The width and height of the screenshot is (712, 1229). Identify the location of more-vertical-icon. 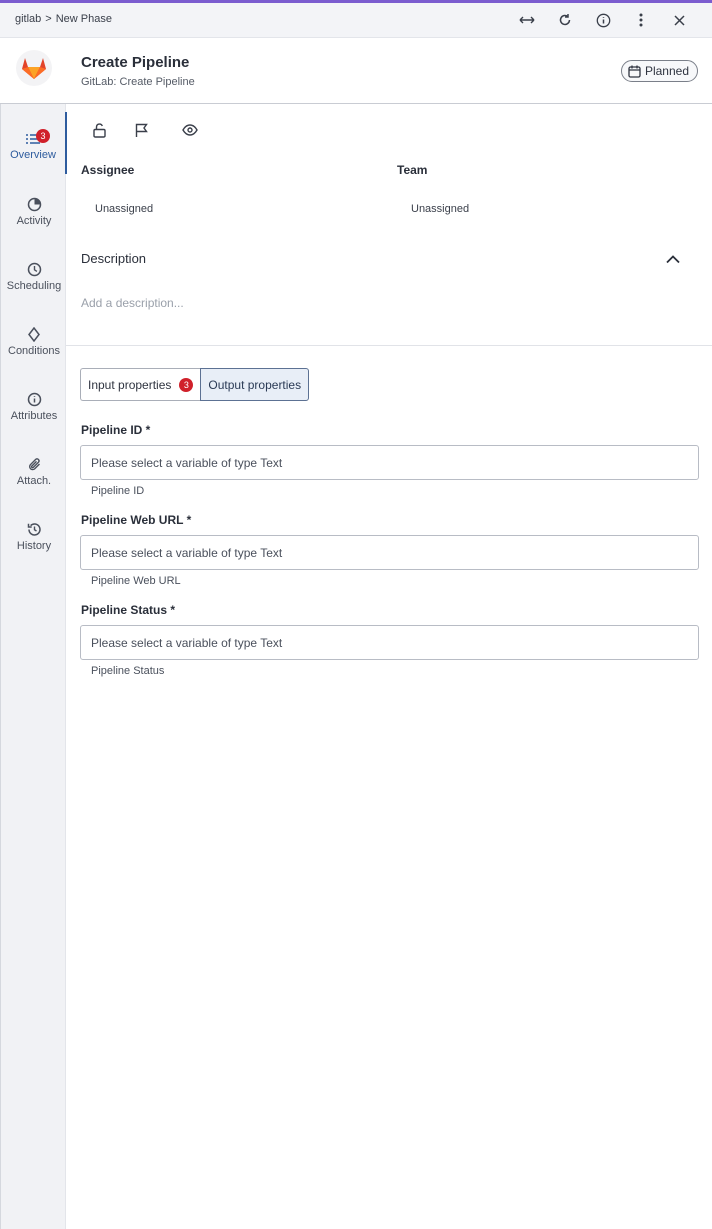
(641, 20).